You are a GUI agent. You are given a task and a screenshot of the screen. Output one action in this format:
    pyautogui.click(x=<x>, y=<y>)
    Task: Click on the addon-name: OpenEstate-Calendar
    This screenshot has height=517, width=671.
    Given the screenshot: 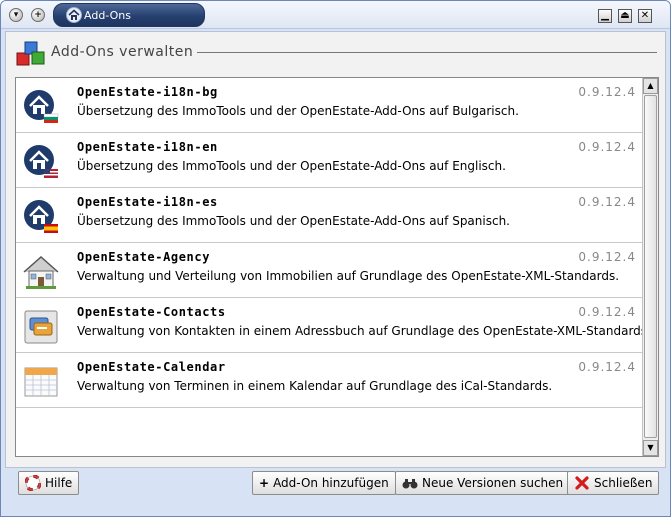 What is the action you would take?
    pyautogui.click(x=151, y=367)
    